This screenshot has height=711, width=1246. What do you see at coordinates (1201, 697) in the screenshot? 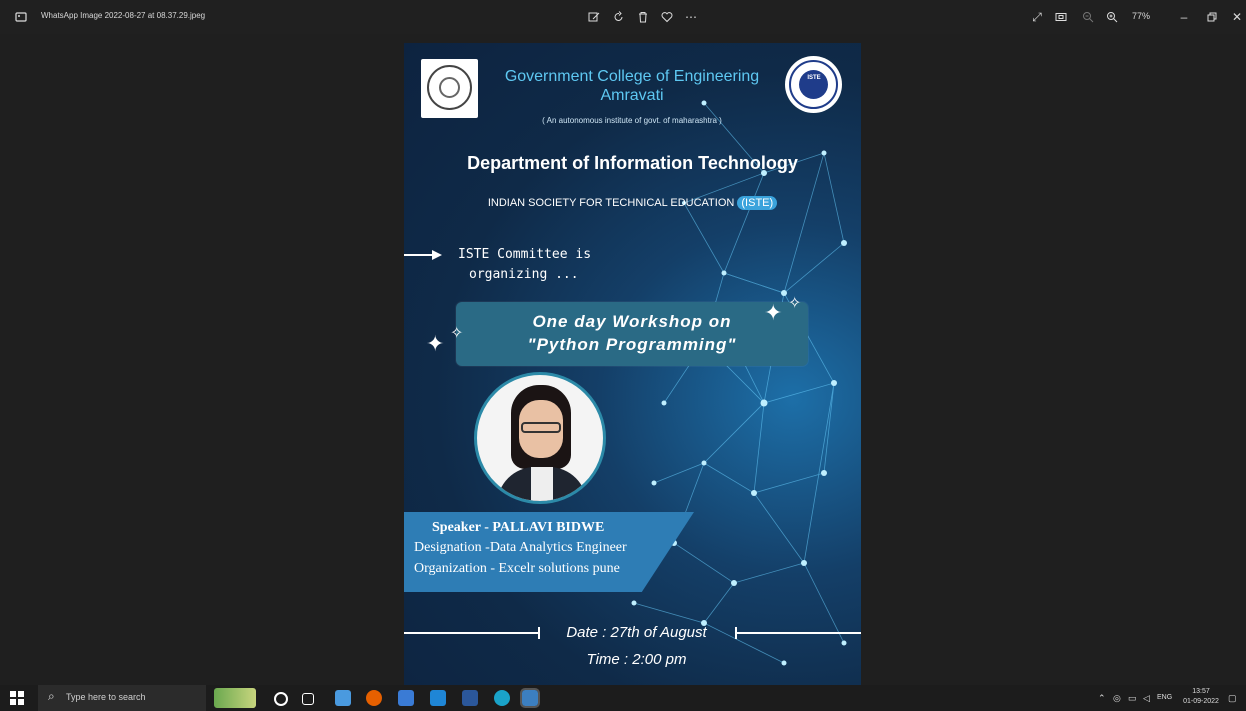
I see `system-clock: 13:57 01-09-2022` at bounding box center [1201, 697].